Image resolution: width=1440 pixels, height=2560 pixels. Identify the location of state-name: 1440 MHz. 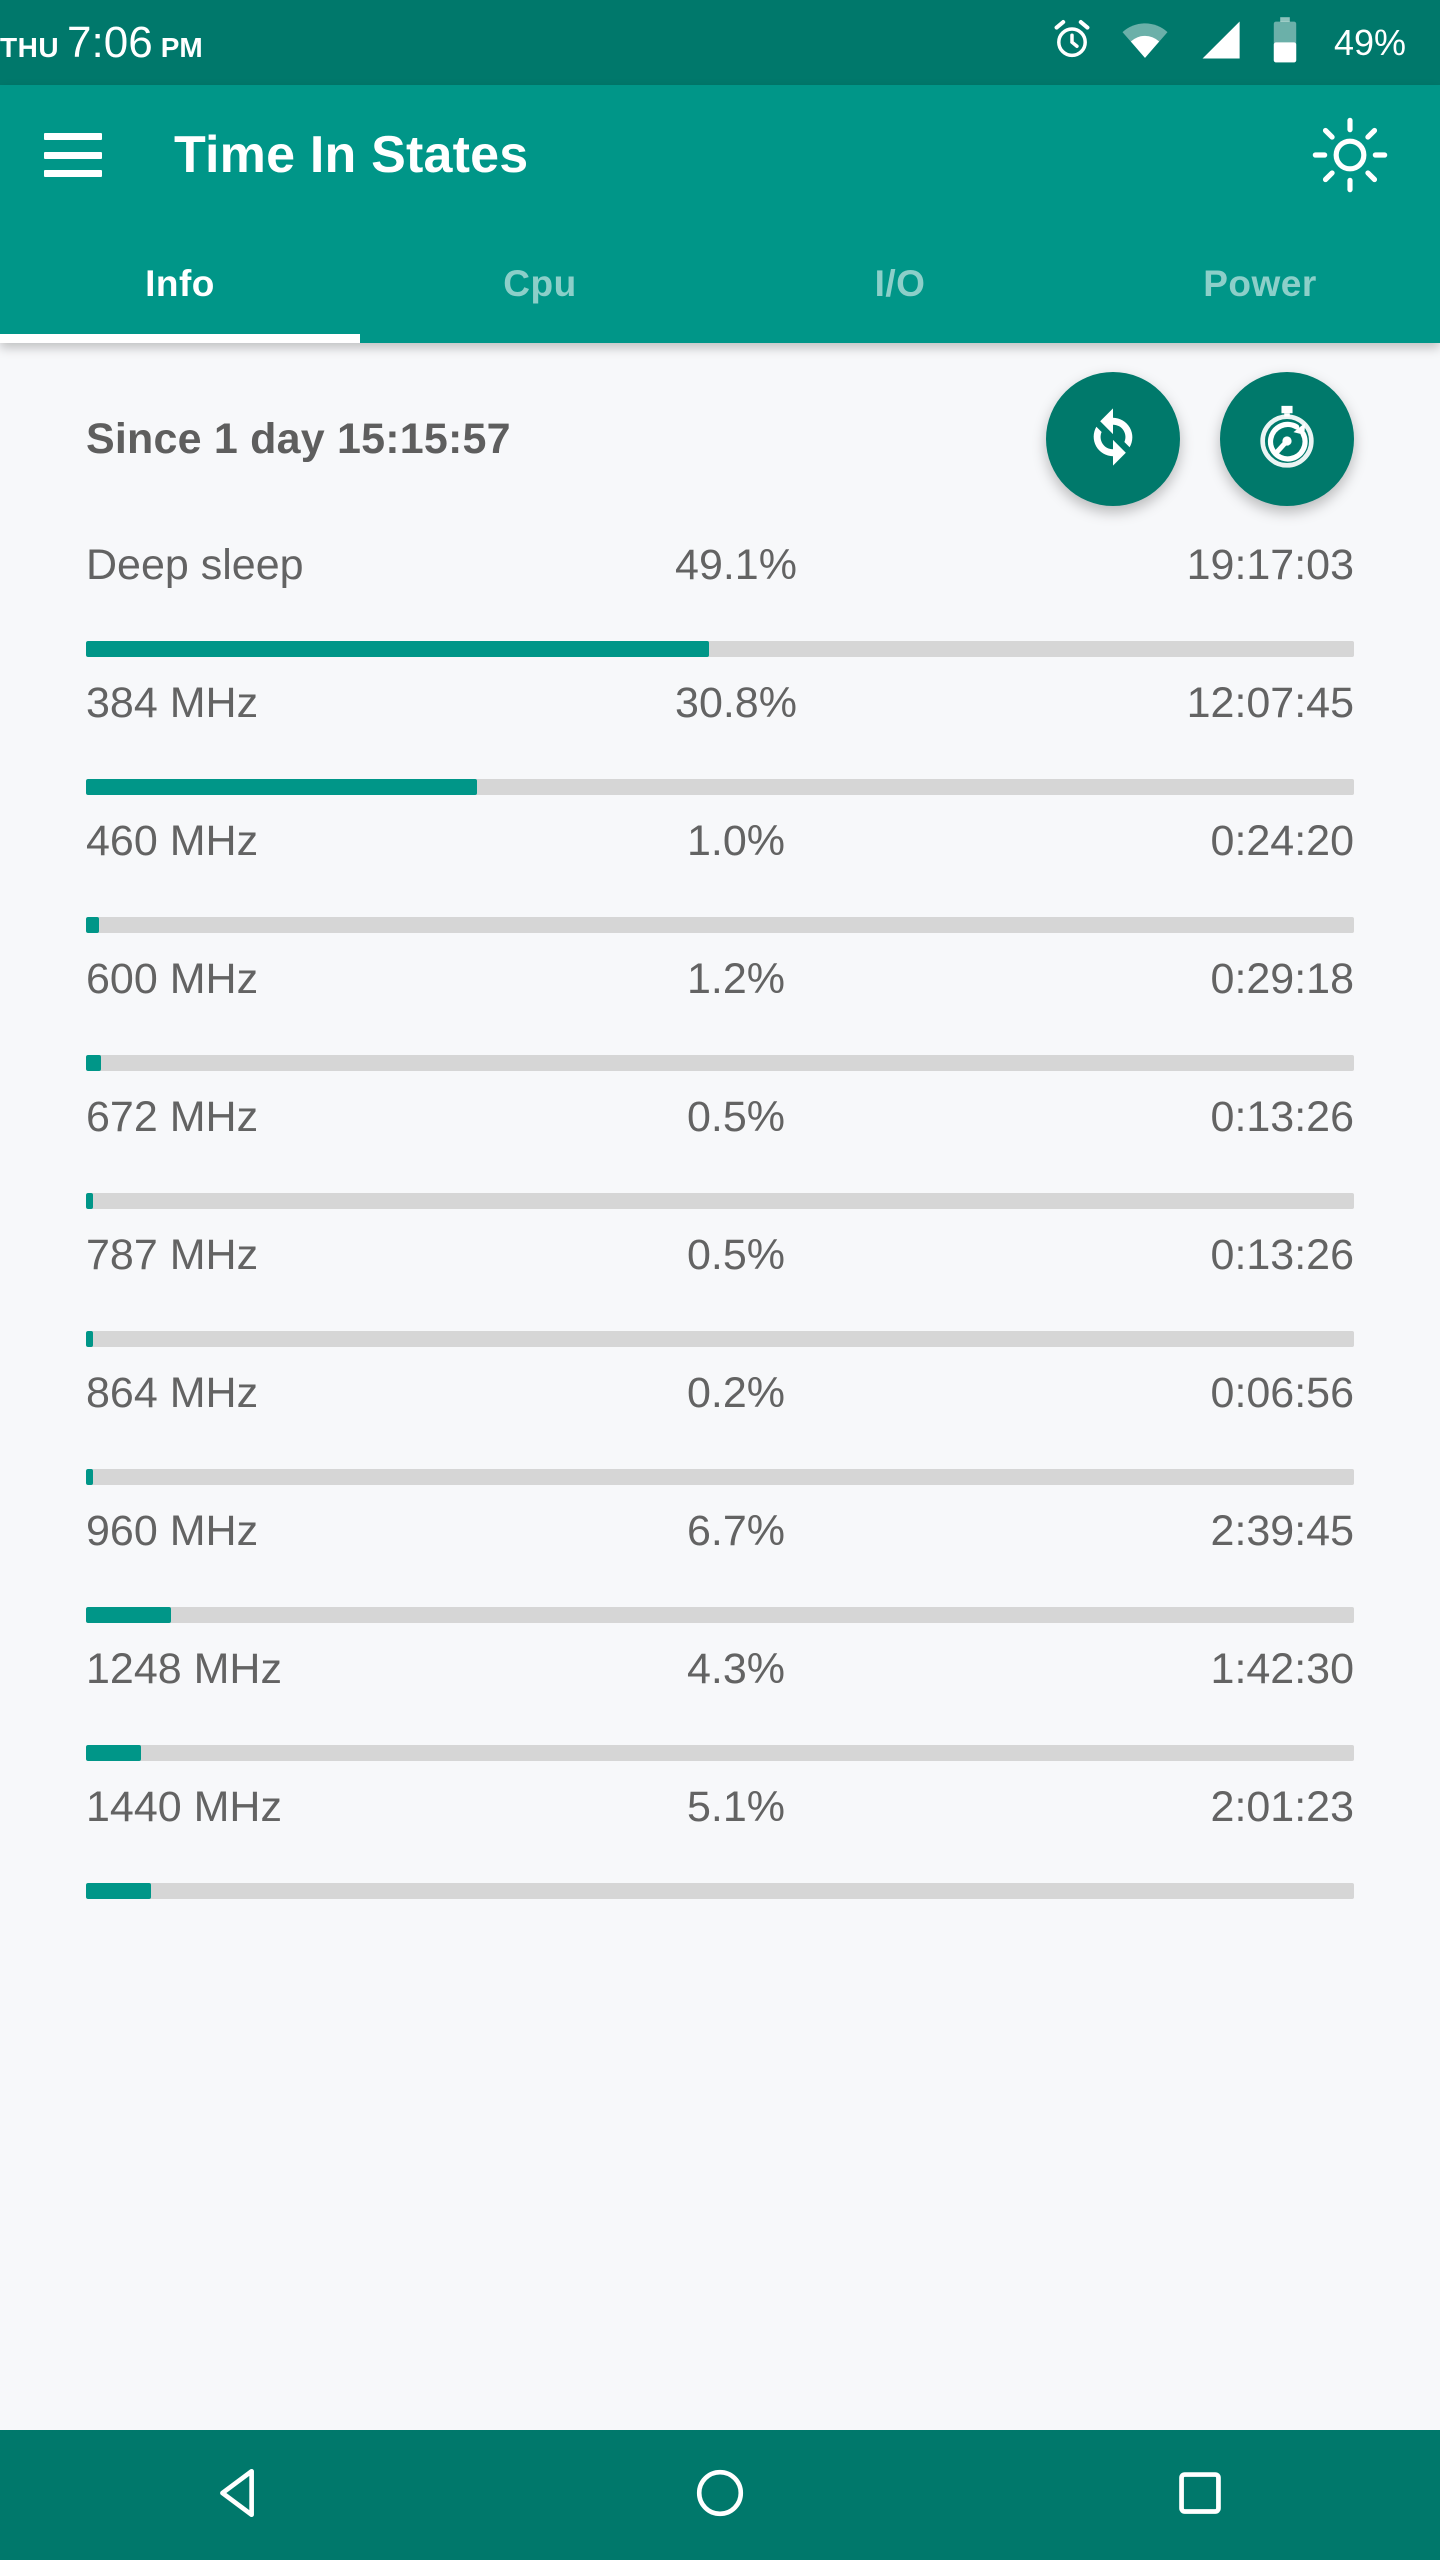
(184, 1807).